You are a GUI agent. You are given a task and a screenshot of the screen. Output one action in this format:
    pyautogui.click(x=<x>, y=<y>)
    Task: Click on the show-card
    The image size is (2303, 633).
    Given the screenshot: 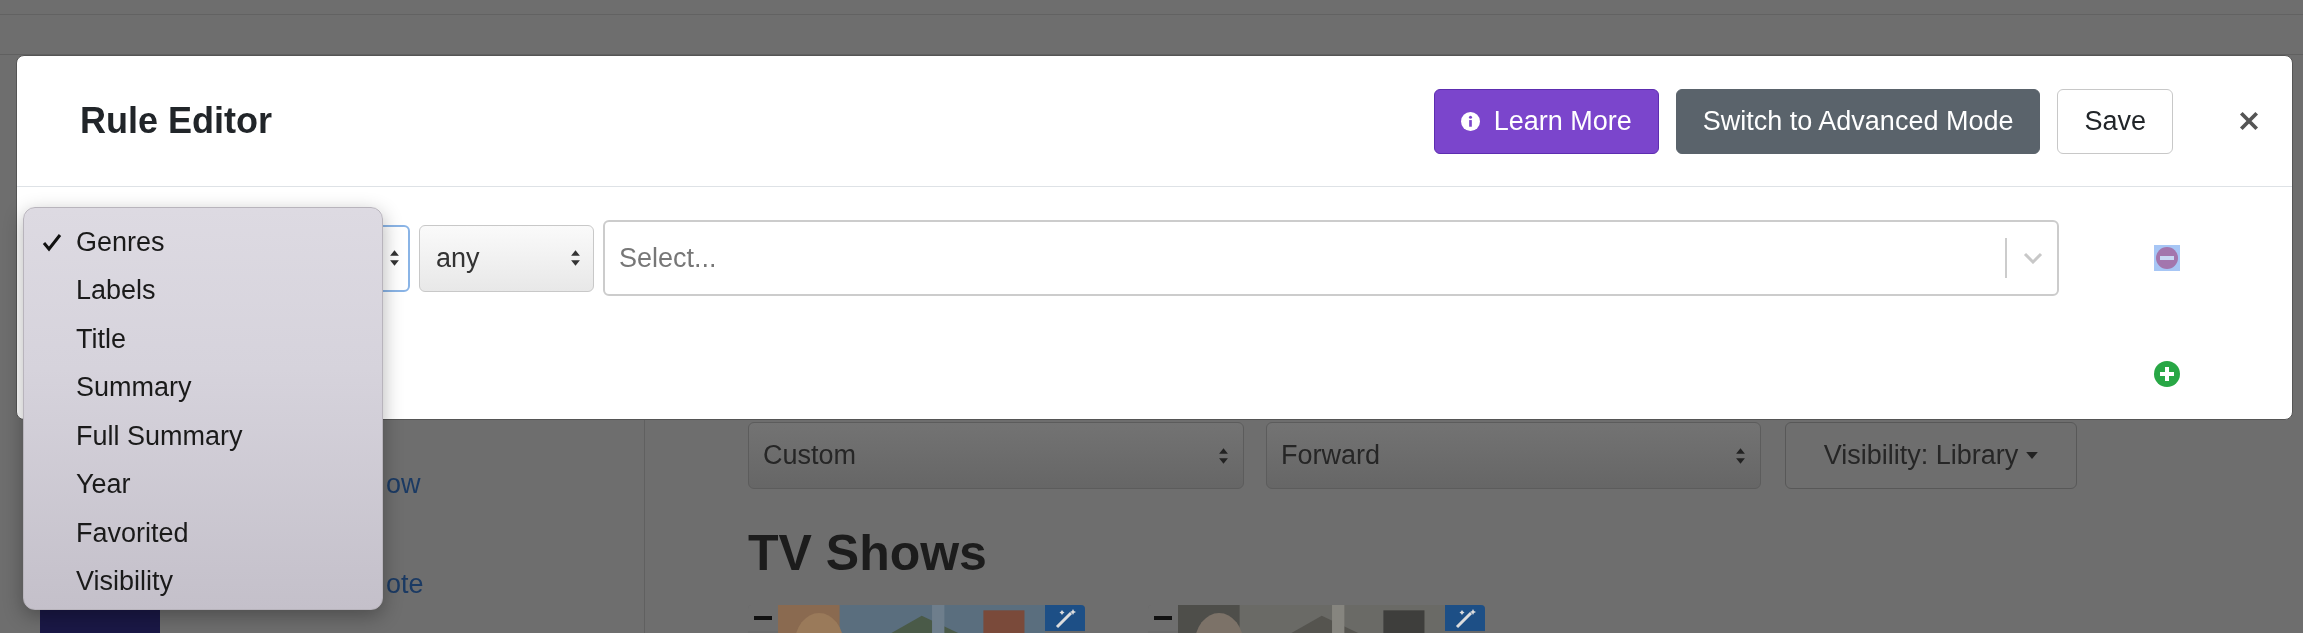 What is the action you would take?
    pyautogui.click(x=1316, y=619)
    